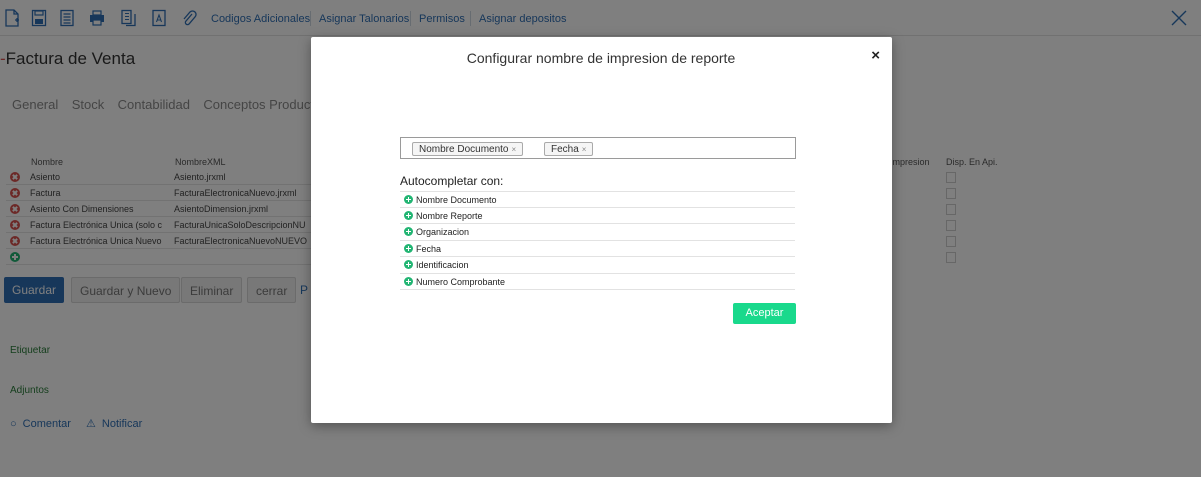  Describe the element at coordinates (597, 265) in the screenshot. I see `autocomplete-item: Identificacion` at that location.